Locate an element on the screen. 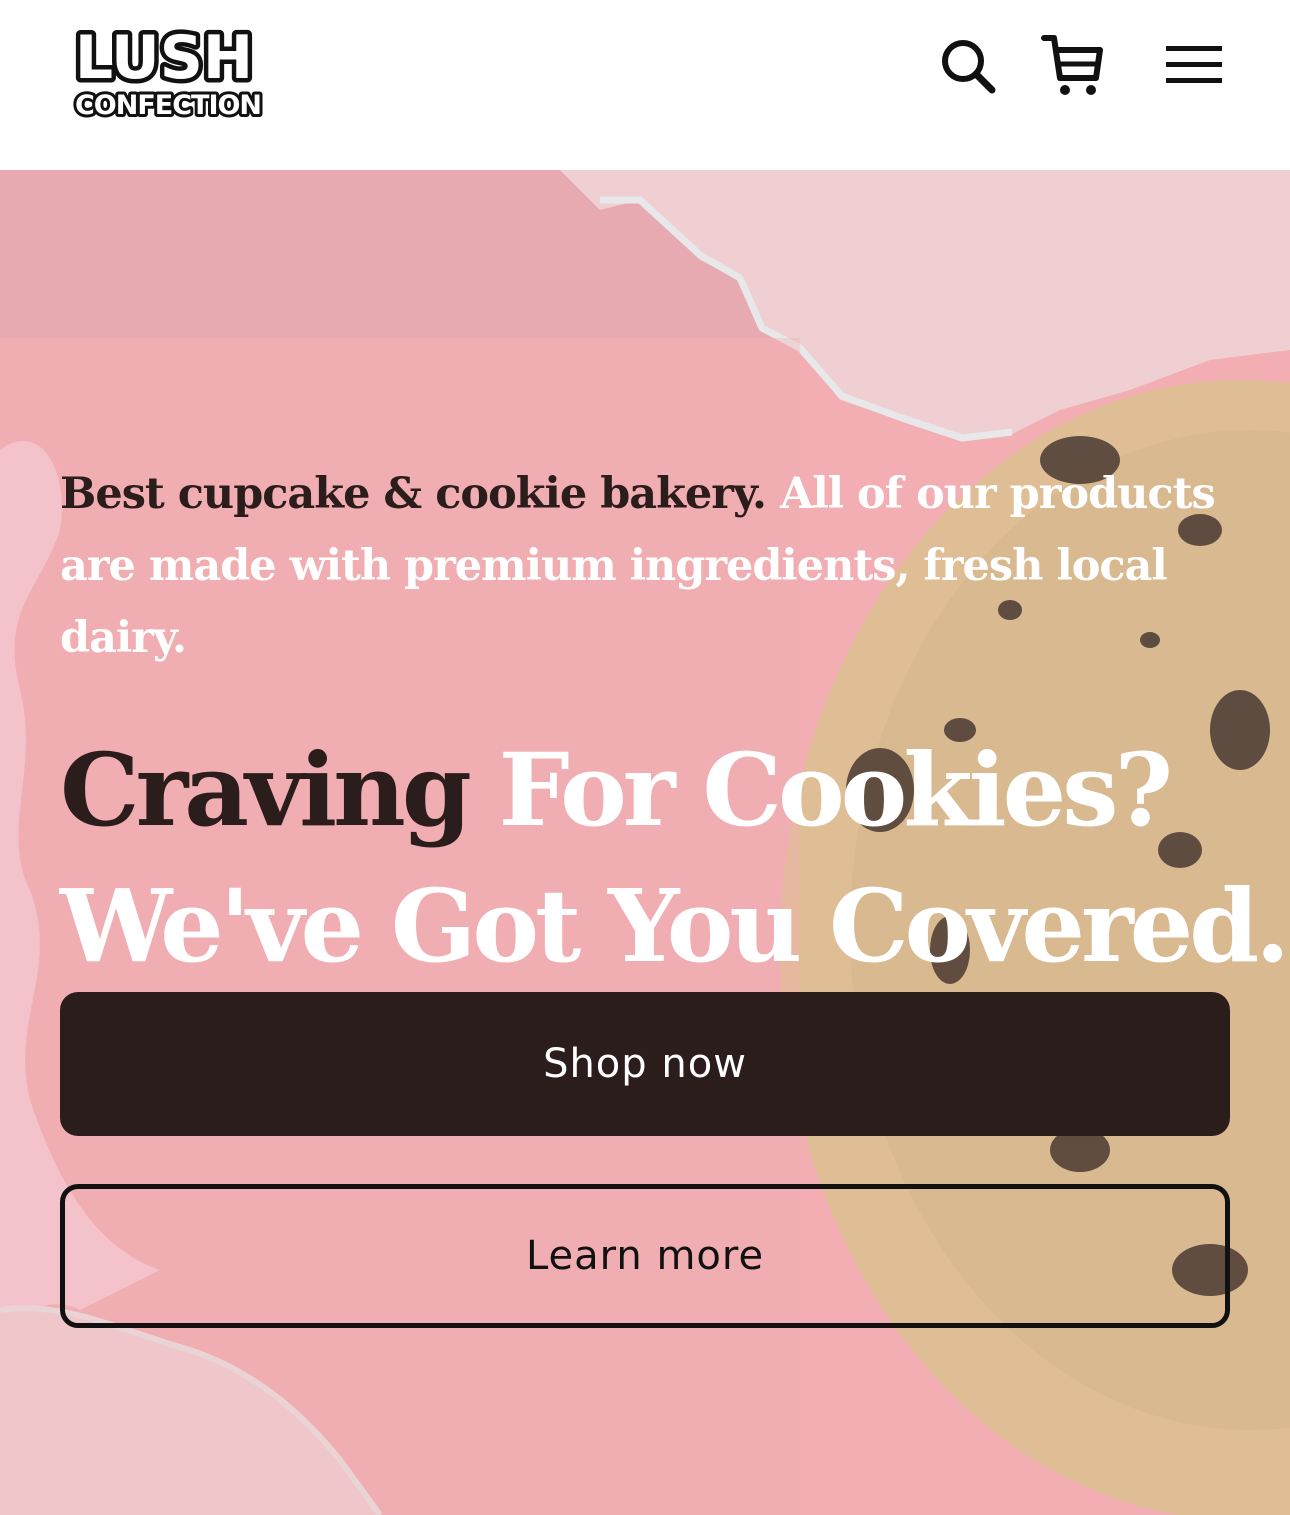  learn-more-button: Learn more is located at coordinates (645, 1256).